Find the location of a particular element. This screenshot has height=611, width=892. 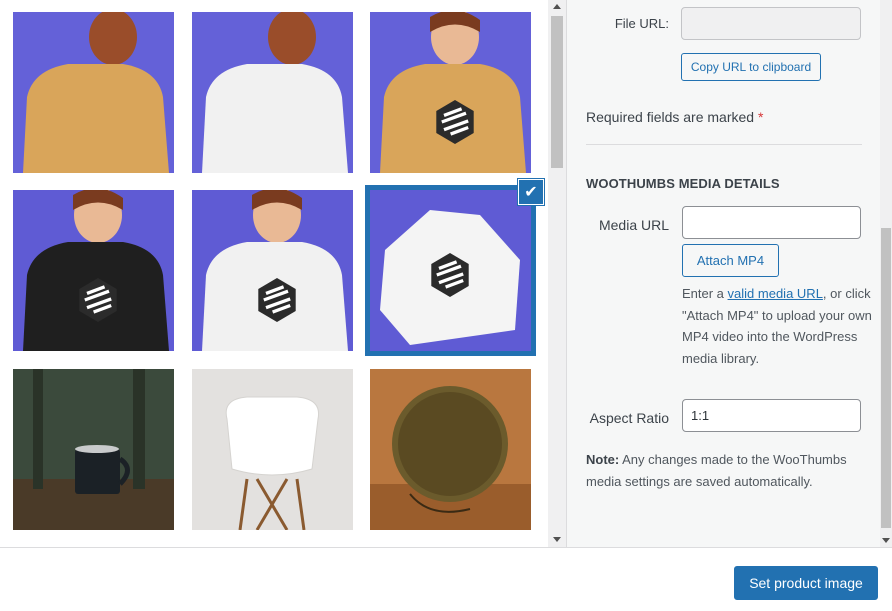

required-fields-note: Required fields are marked * is located at coordinates (674, 117).